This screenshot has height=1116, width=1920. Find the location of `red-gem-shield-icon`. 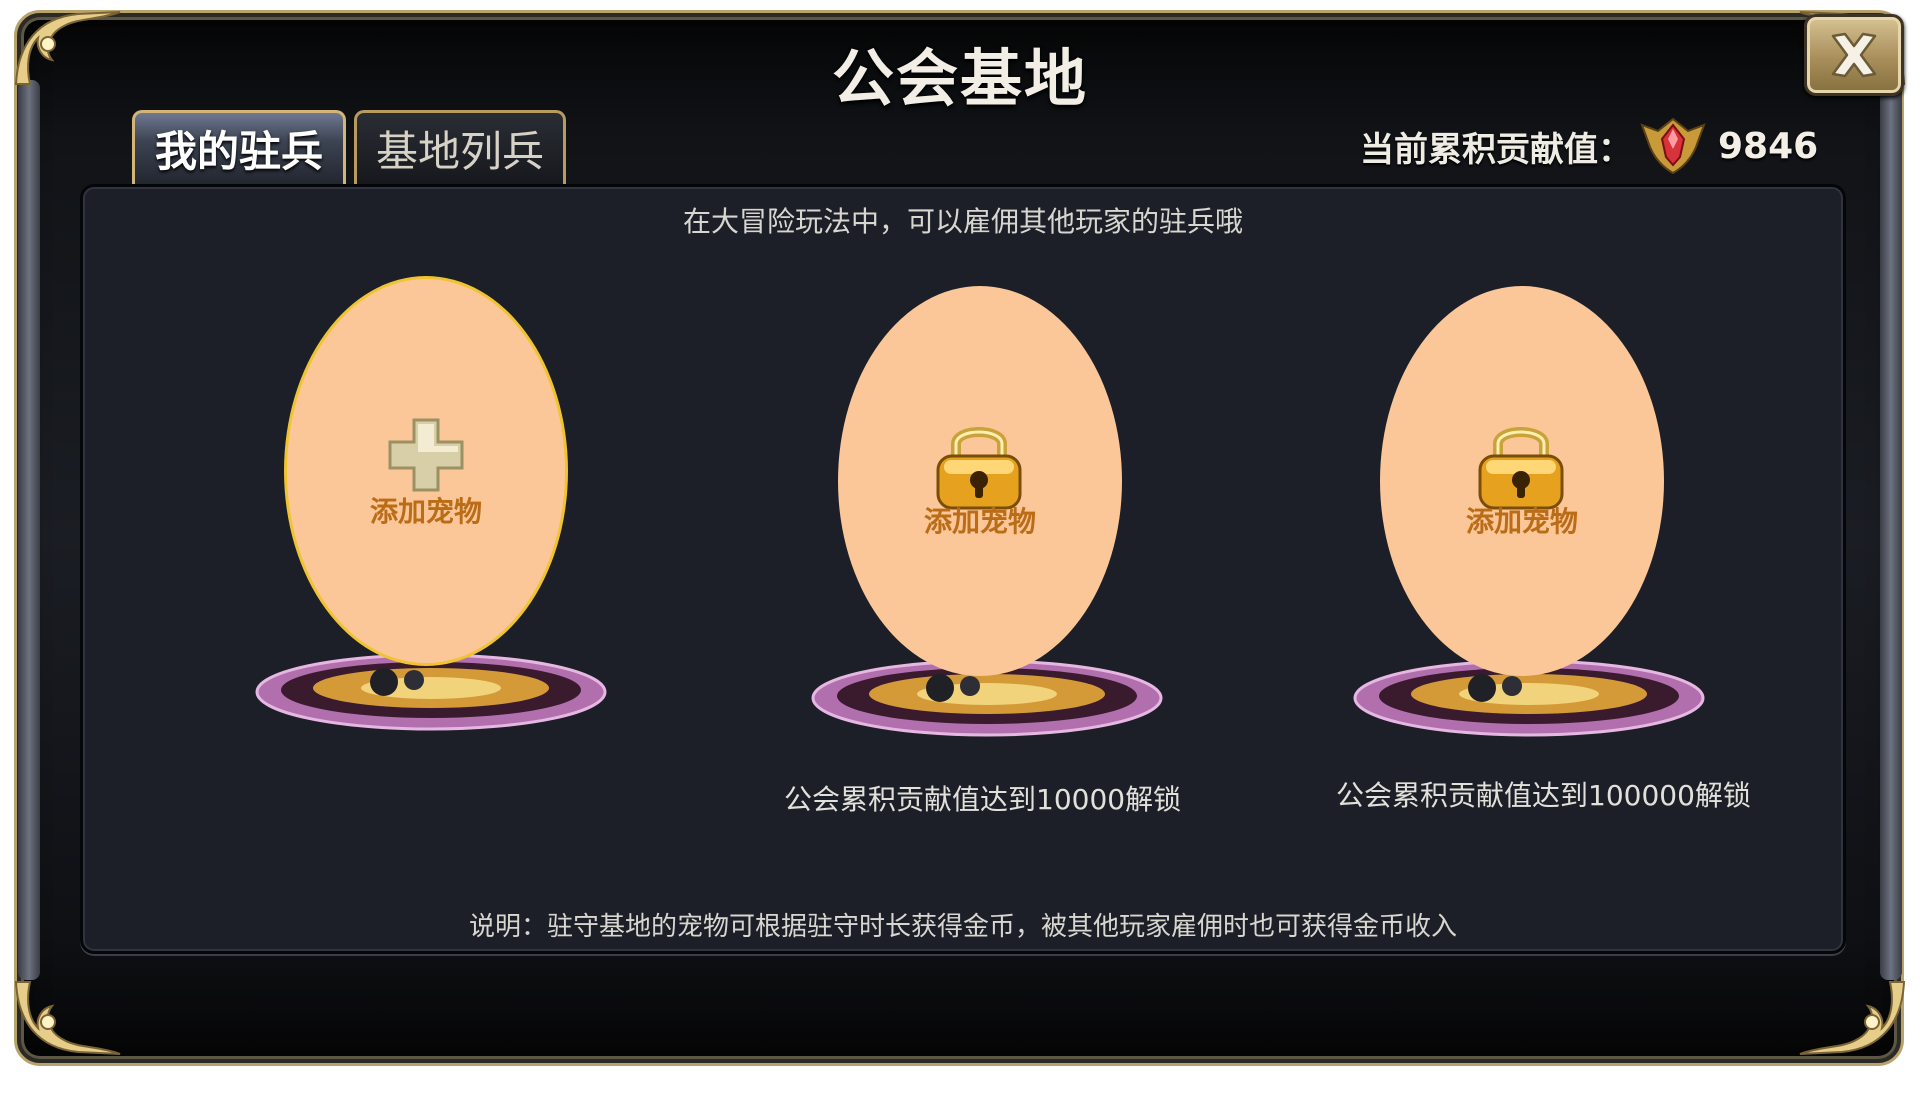

red-gem-shield-icon is located at coordinates (1673, 146).